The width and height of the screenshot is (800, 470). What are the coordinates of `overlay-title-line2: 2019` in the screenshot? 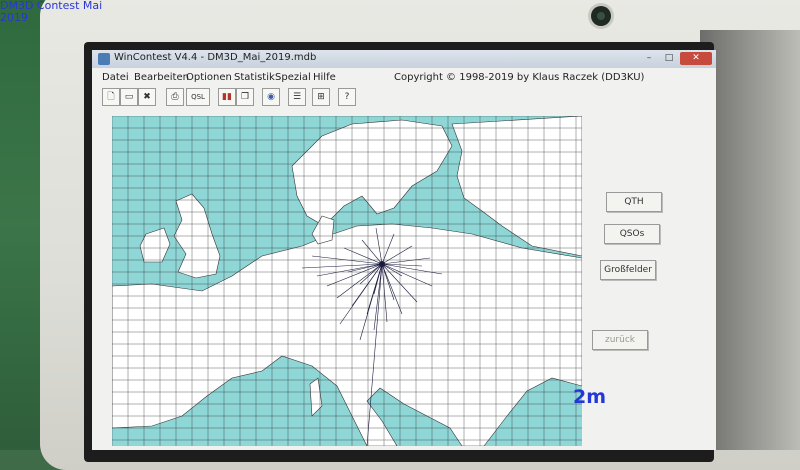 It's located at (14, 17).